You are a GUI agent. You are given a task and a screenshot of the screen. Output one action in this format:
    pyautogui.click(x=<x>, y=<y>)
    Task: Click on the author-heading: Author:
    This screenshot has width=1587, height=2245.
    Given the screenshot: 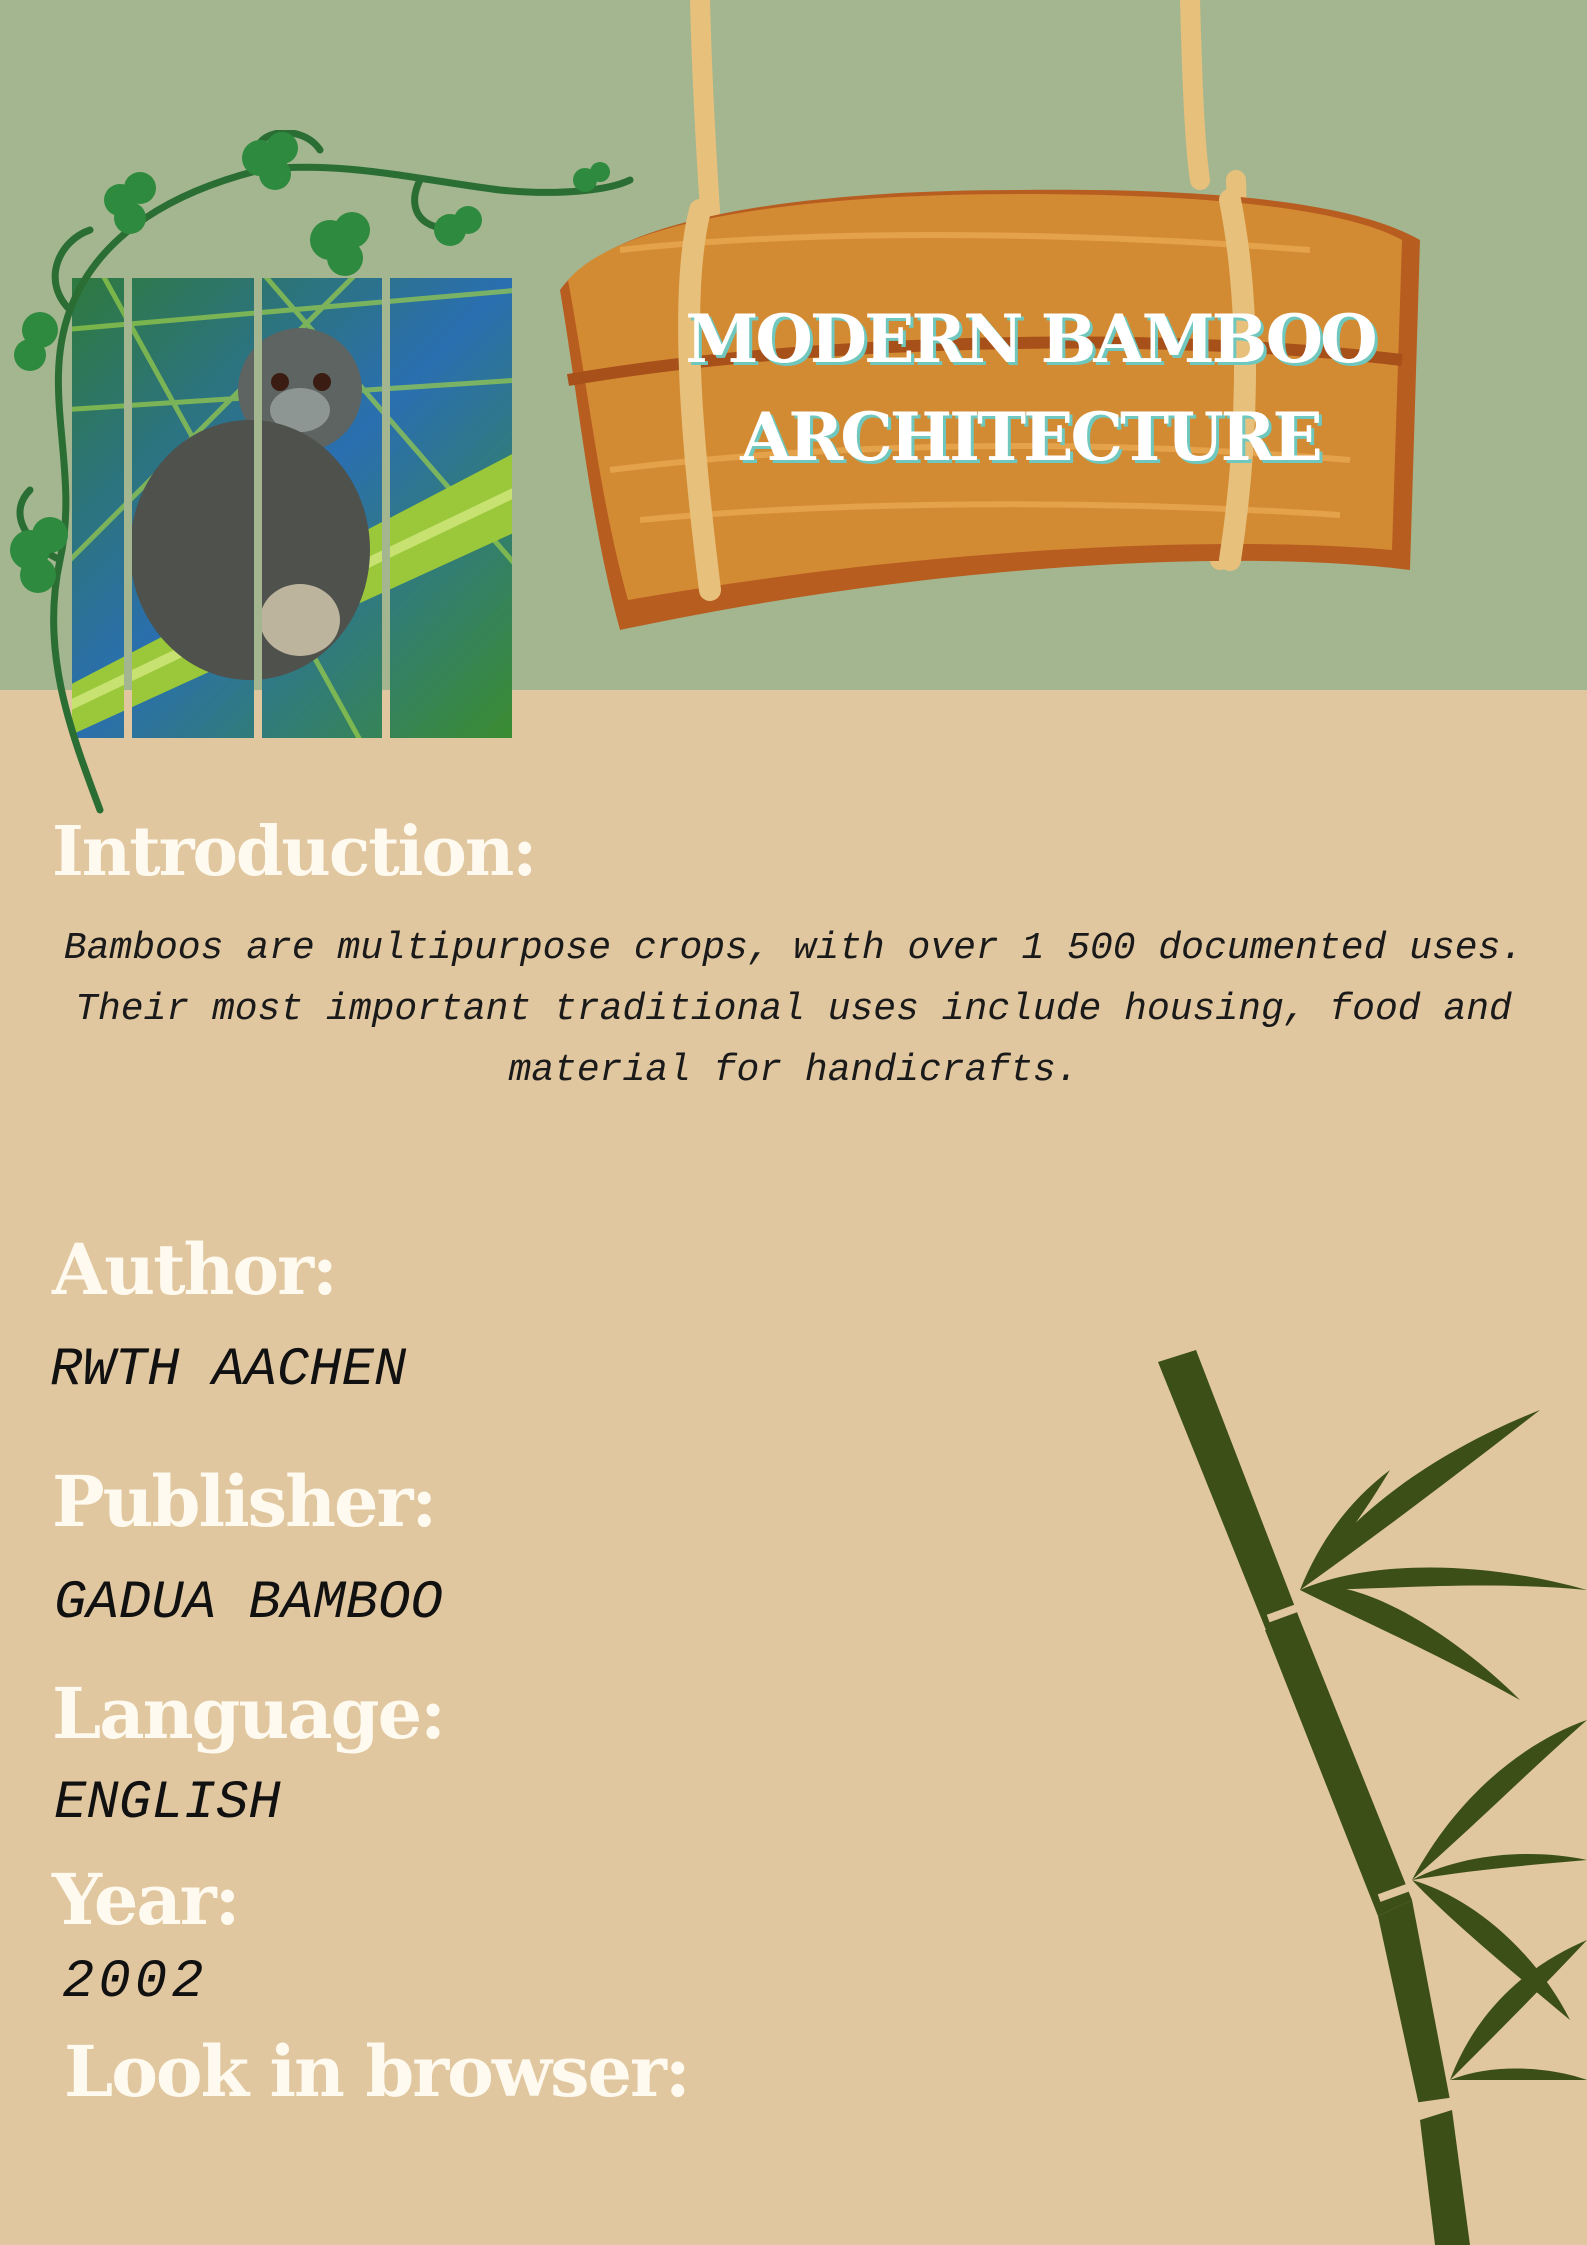 What is the action you would take?
    pyautogui.click(x=195, y=1269)
    